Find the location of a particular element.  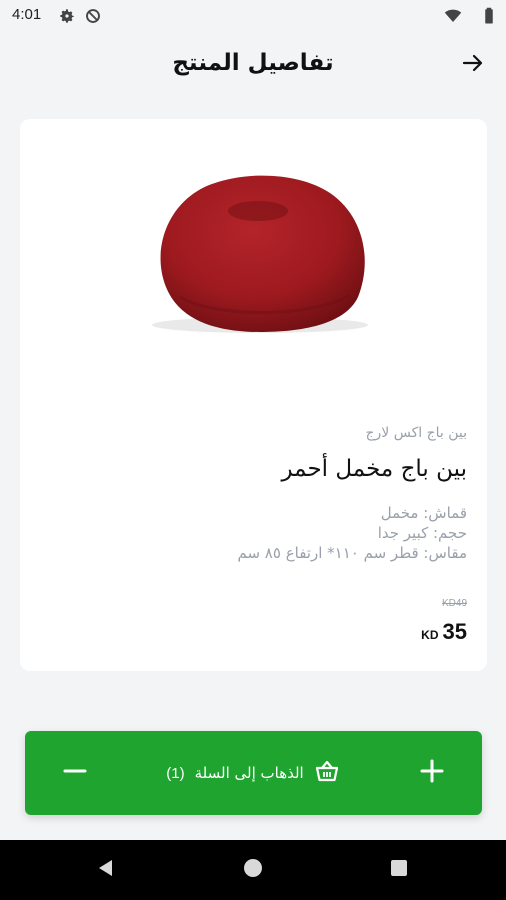

go-to-cart-button: الذهاب إلى السلة (1) is located at coordinates (253, 773).